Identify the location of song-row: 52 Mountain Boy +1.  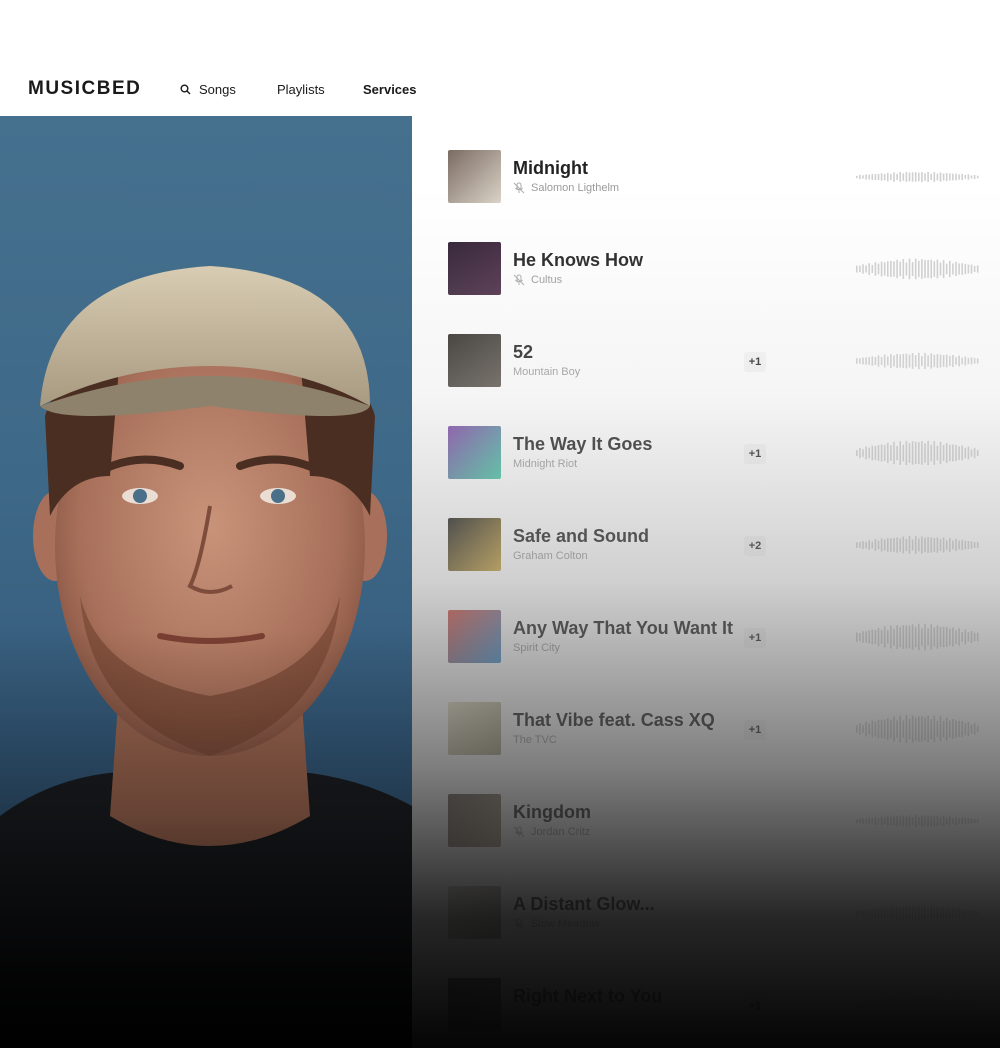
(724, 364).